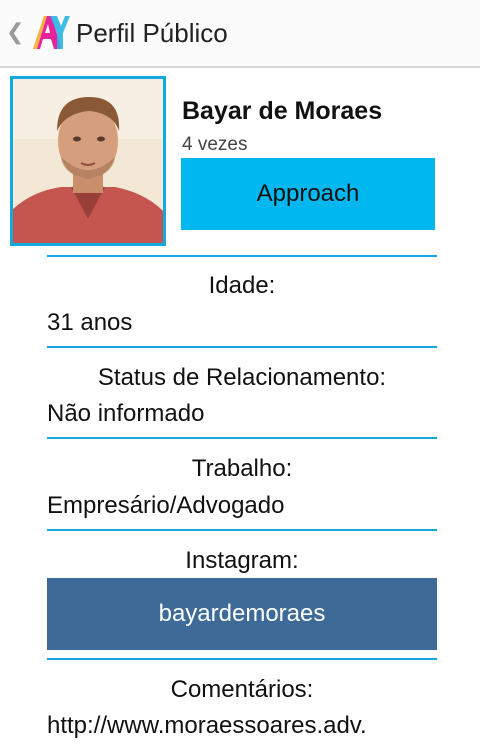  I want to click on instagram-label: Instagram:, so click(242, 560).